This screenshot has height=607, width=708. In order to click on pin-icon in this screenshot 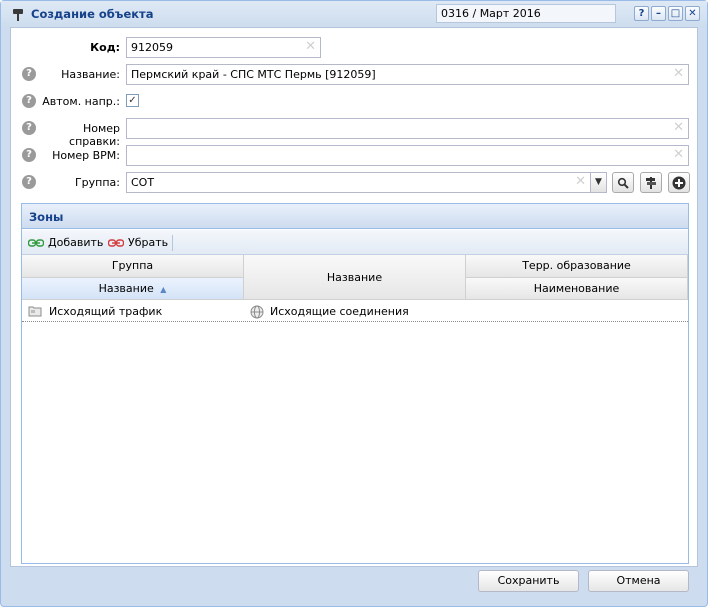, I will do `click(18, 15)`.